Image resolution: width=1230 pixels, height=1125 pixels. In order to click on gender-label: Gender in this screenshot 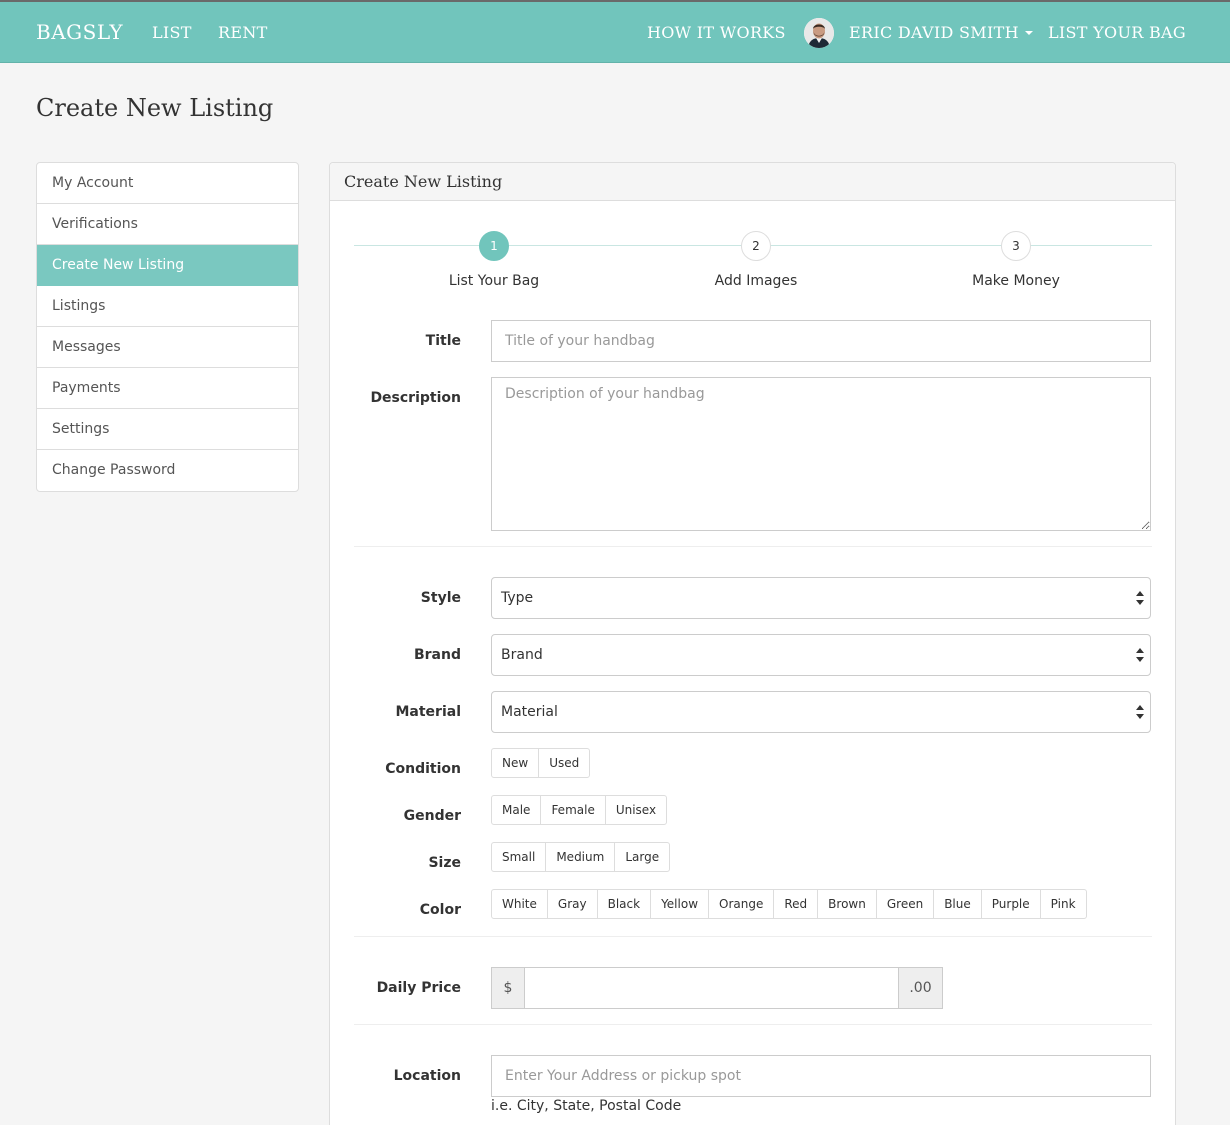, I will do `click(432, 816)`.